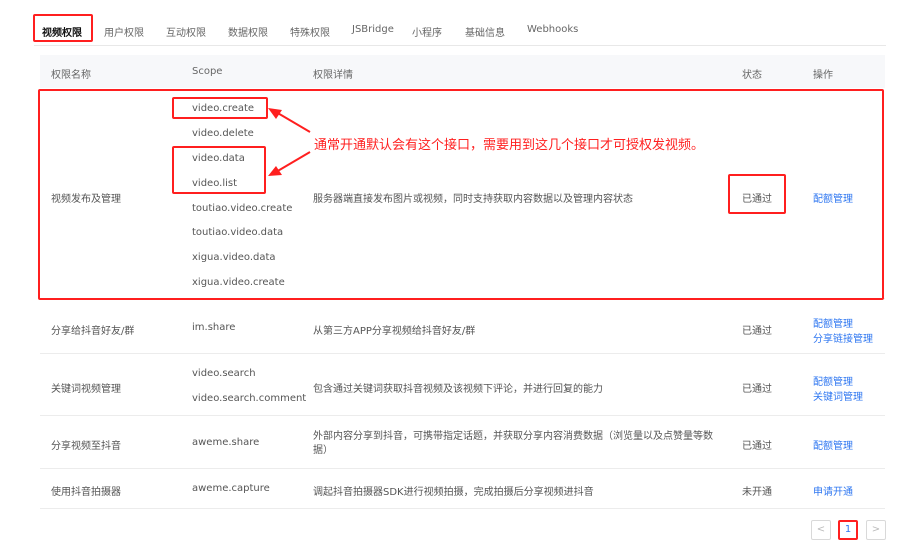 The height and width of the screenshot is (551, 904). I want to click on header-permission-name: 权限名称, so click(71, 75).